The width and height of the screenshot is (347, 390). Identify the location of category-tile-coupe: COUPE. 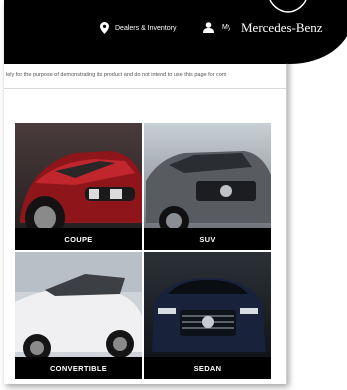
(78, 186).